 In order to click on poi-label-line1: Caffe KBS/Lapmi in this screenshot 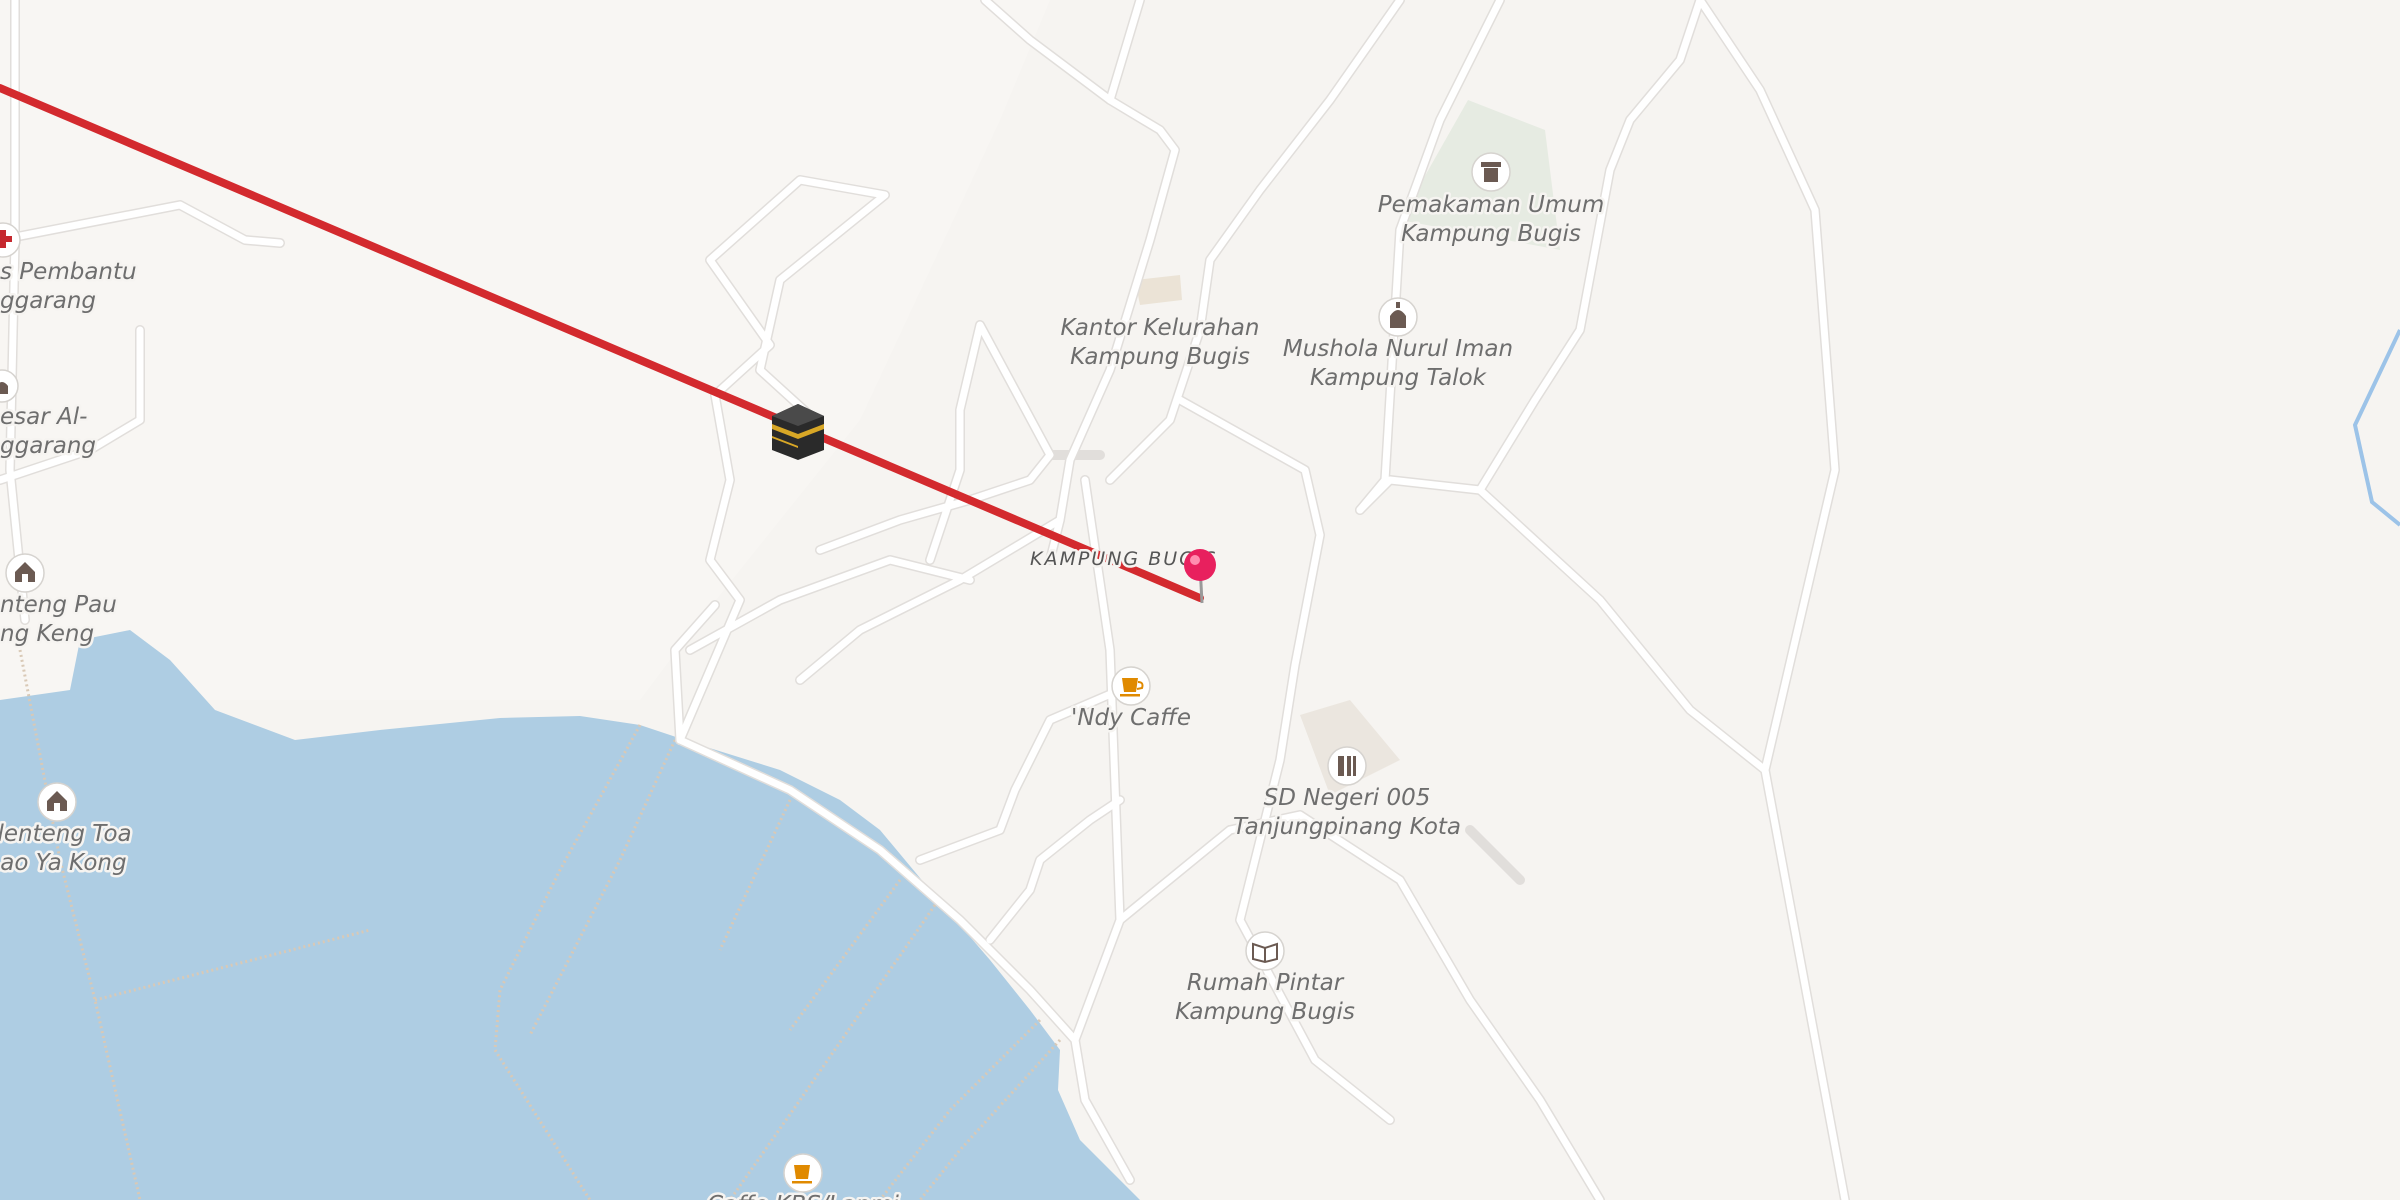, I will do `click(803, 1196)`.